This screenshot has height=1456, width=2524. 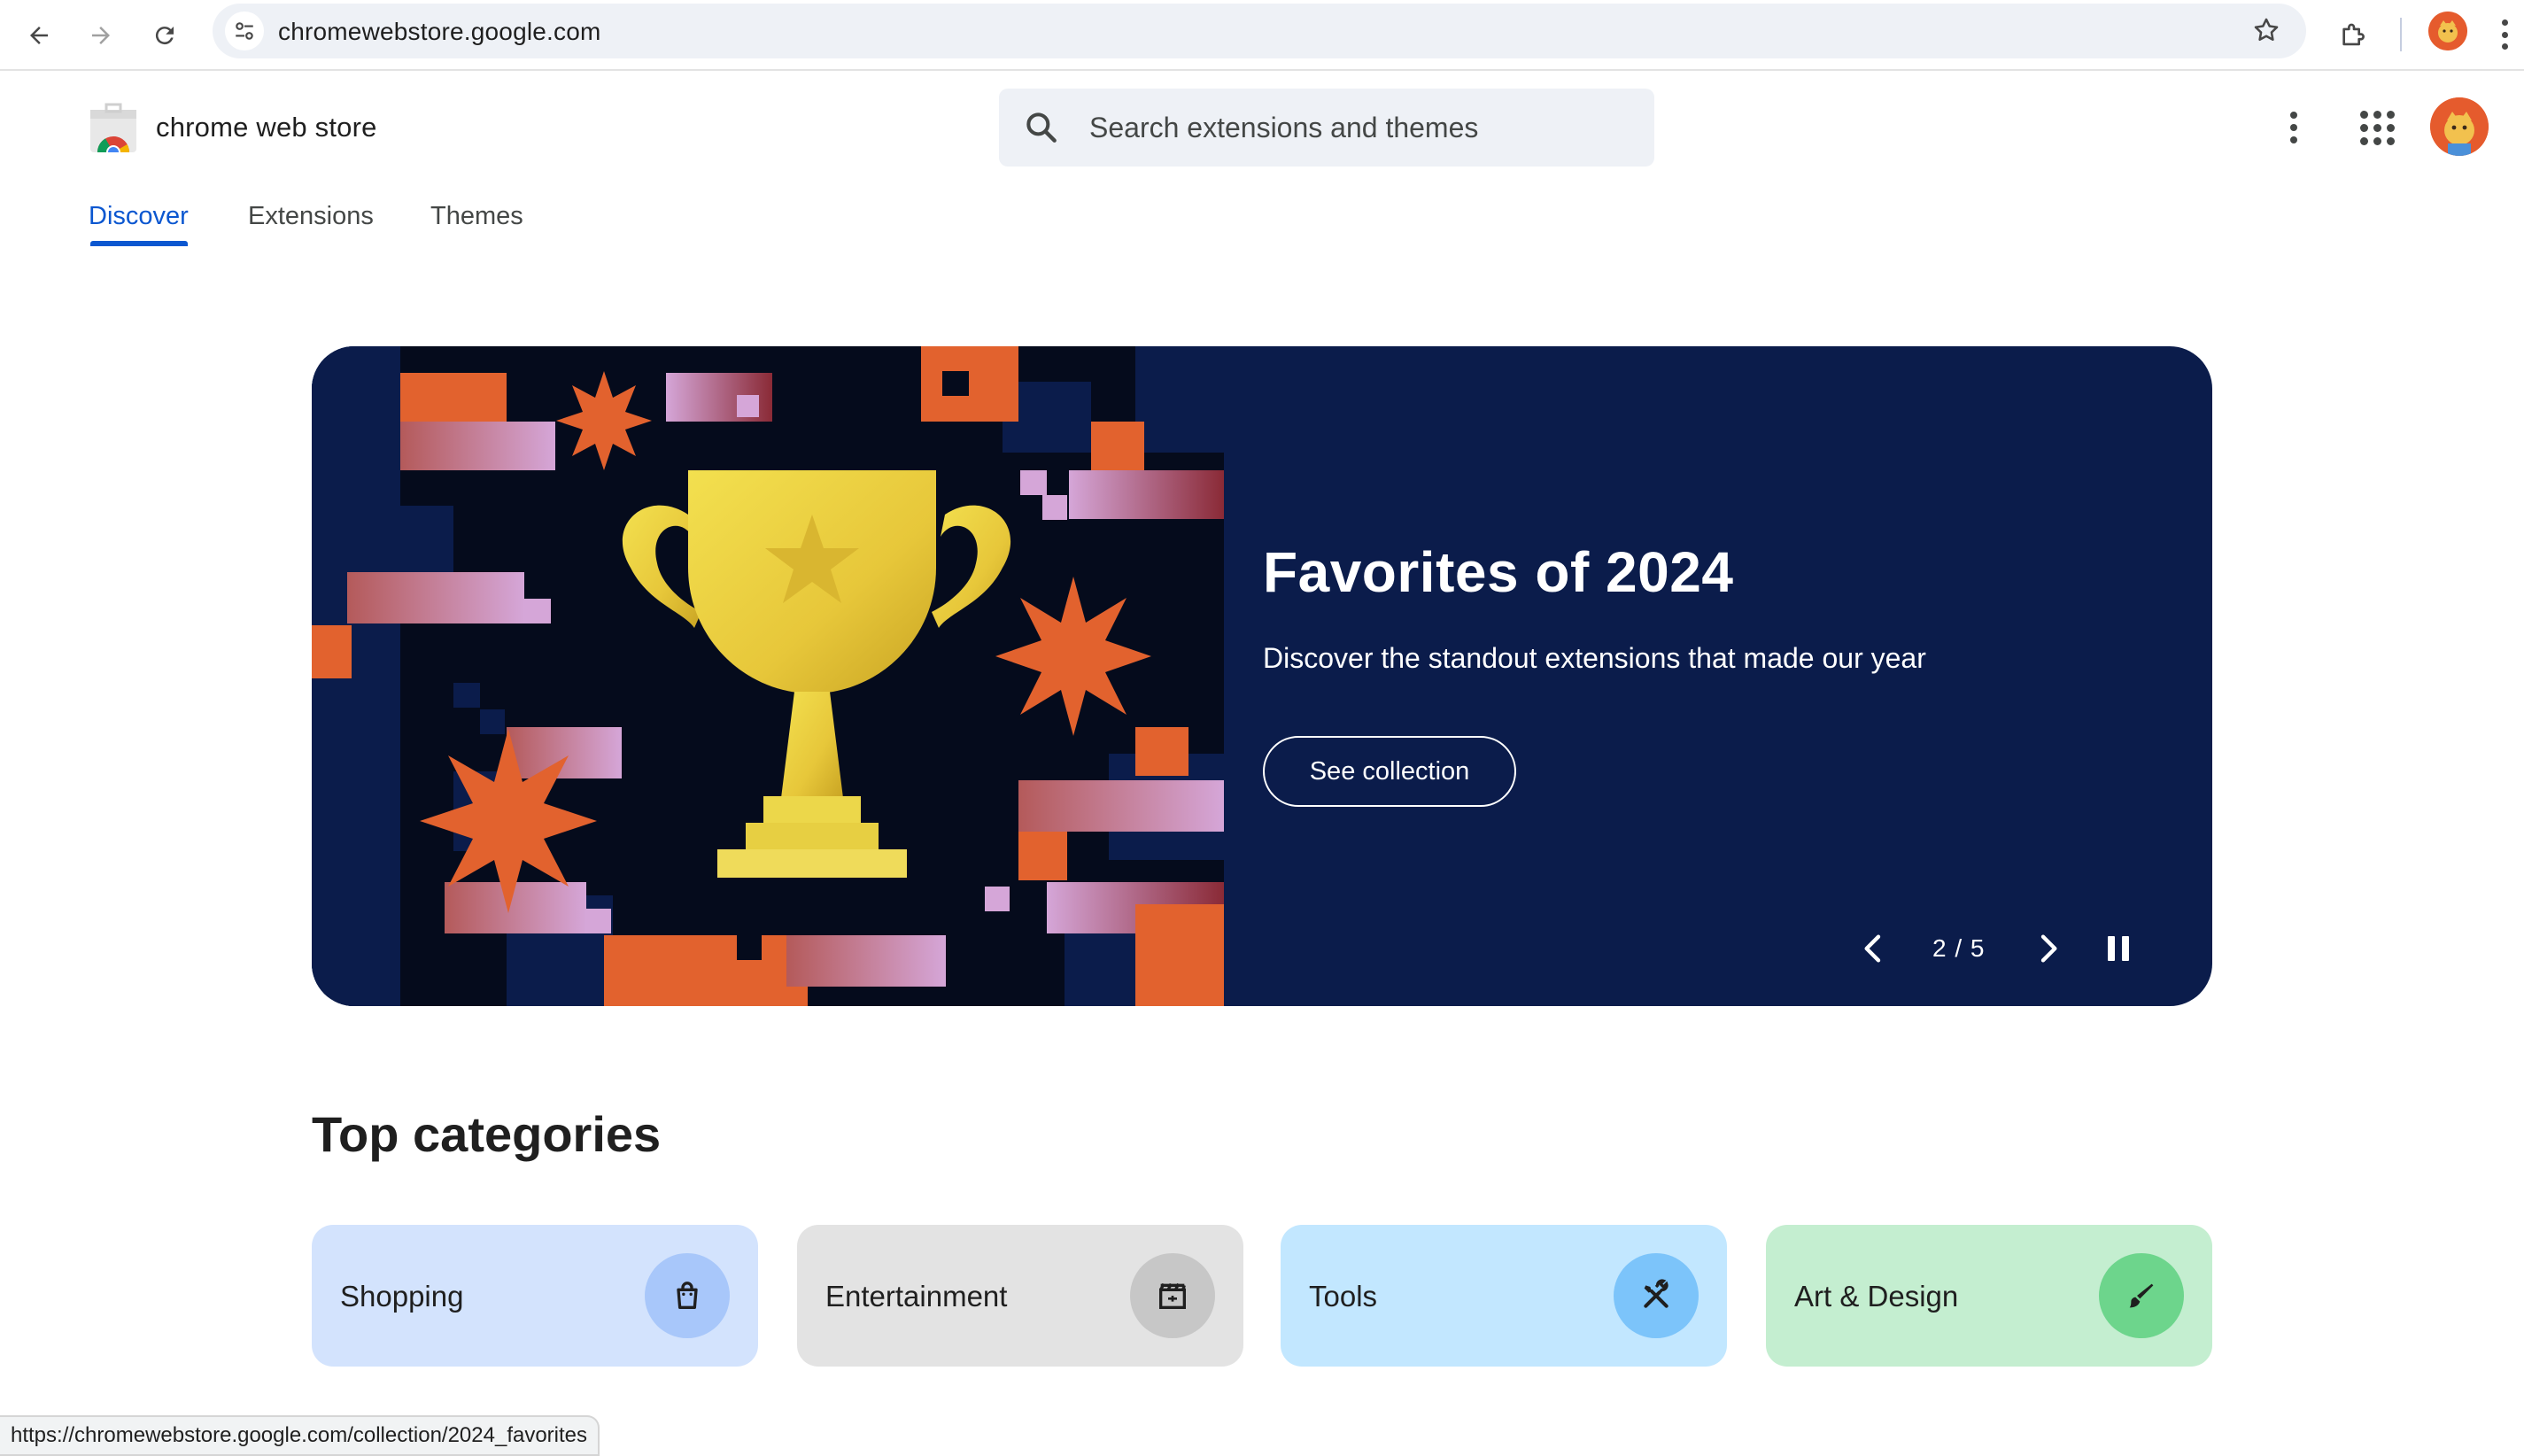 I want to click on browser-menu-button, so click(x=2505, y=34).